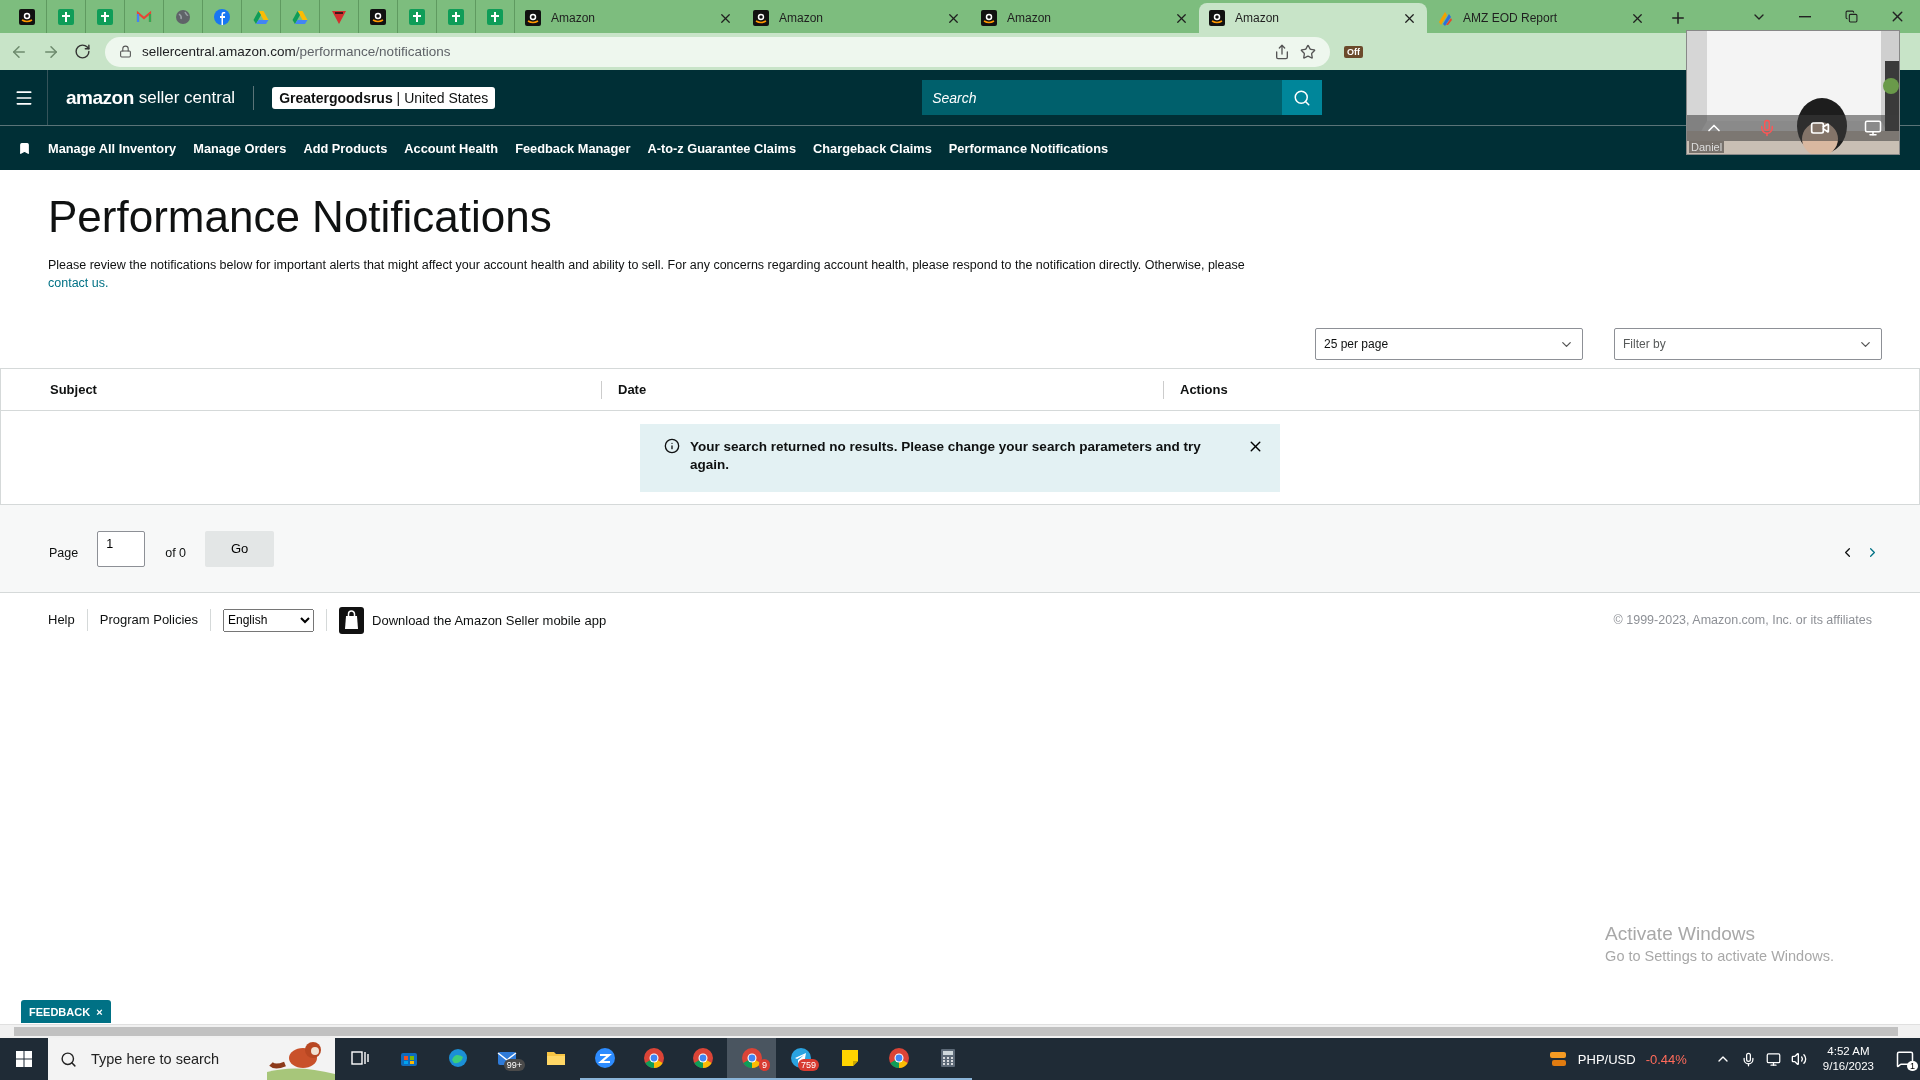 The height and width of the screenshot is (1080, 1920). Describe the element at coordinates (121, 548) in the screenshot. I see `page-input: 1` at that location.